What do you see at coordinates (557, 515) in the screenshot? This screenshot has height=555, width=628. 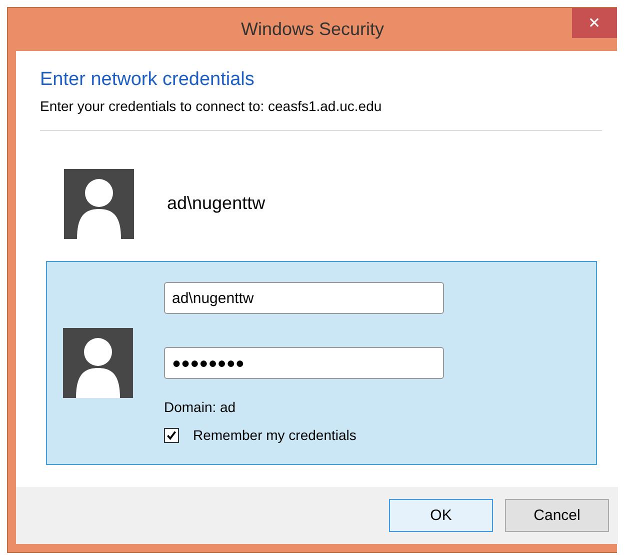 I see `cancel-button: Cancel` at bounding box center [557, 515].